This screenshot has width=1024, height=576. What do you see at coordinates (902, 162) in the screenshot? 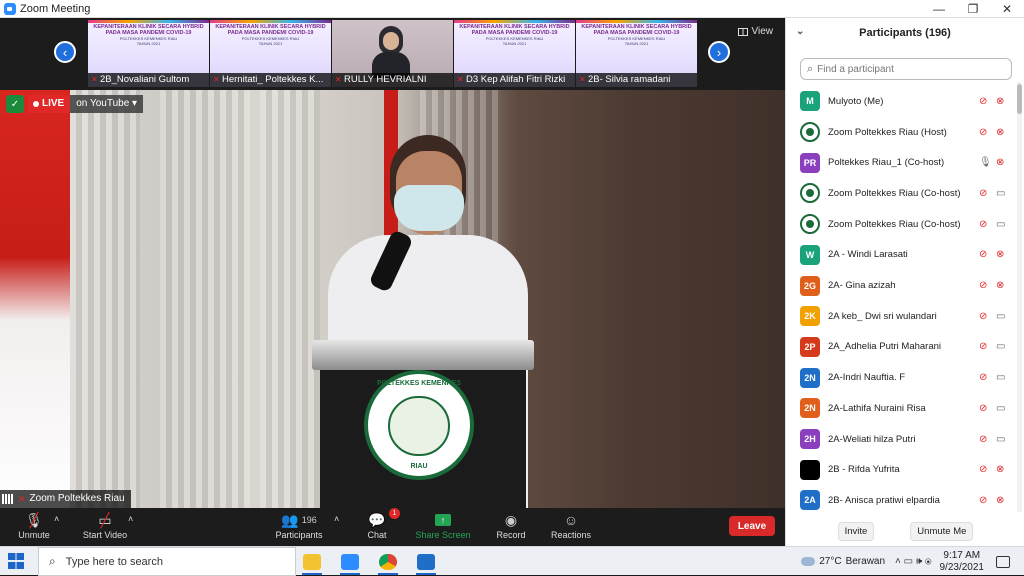
I see `participant-row: PR Poltekkes Riau_1 (Co-host) 🎙 ⊗` at bounding box center [902, 162].